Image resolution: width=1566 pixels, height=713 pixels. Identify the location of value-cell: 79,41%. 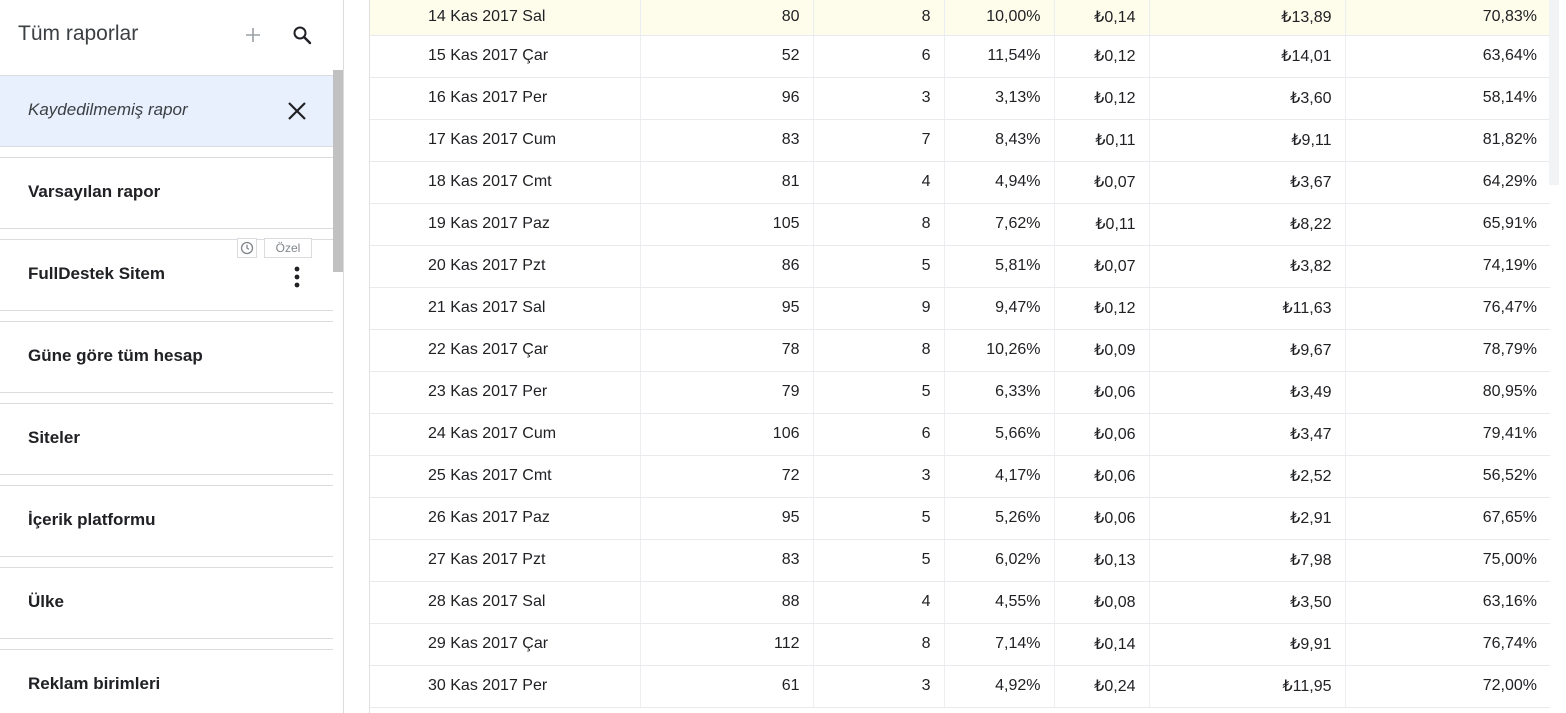
(1447, 434).